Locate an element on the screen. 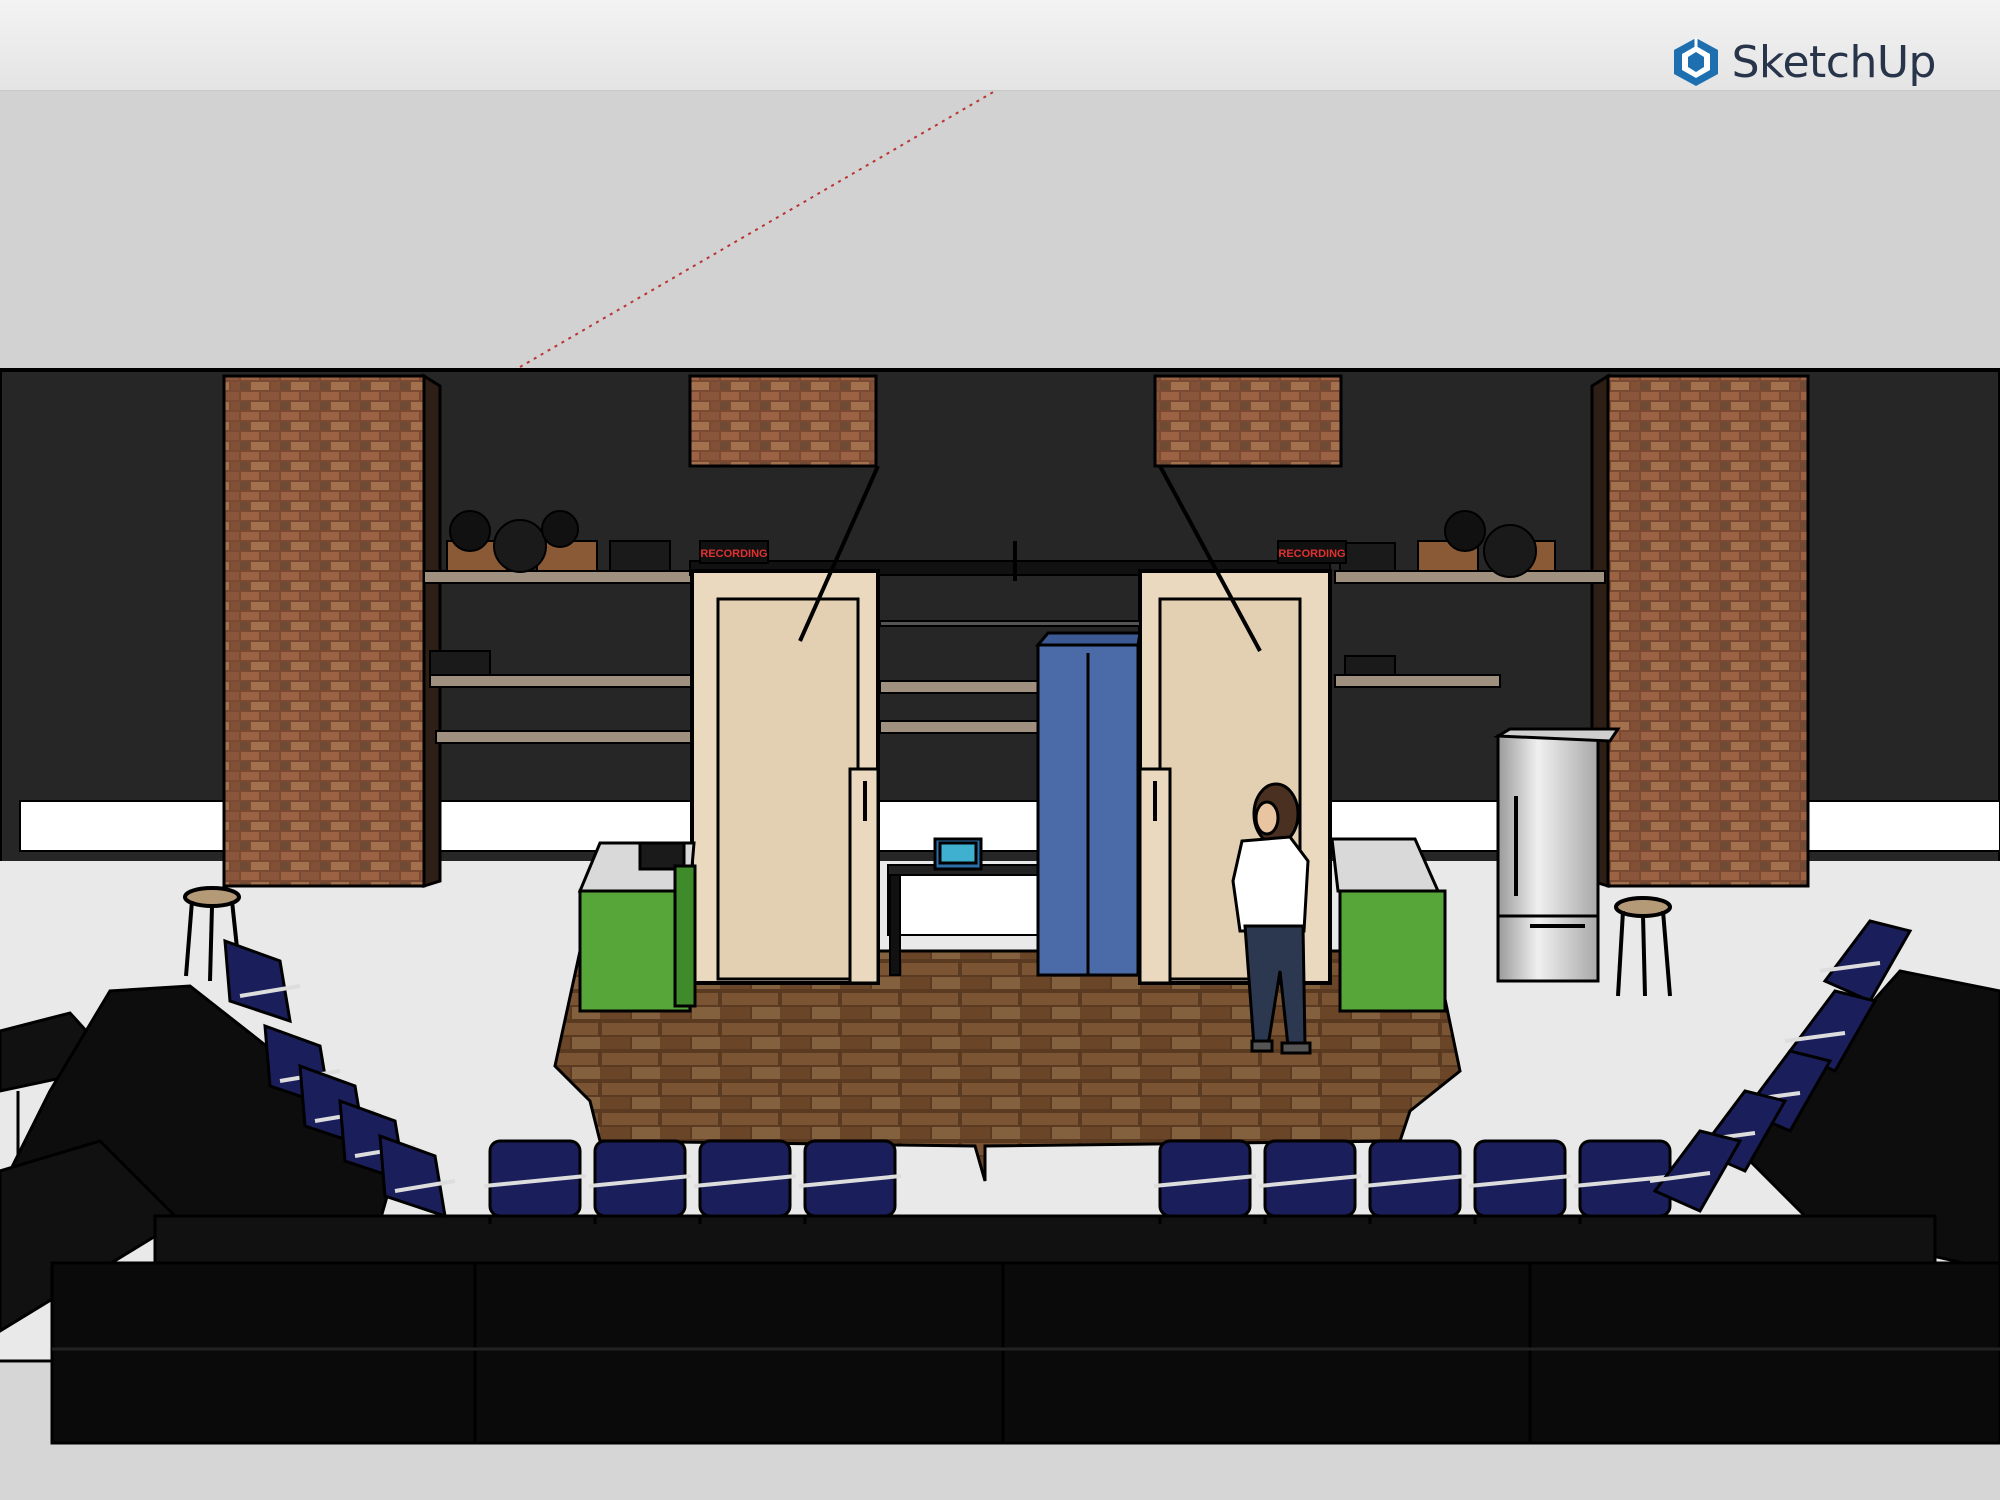 The image size is (2000, 1500). front-sofa-back is located at coordinates (1045, 1241).